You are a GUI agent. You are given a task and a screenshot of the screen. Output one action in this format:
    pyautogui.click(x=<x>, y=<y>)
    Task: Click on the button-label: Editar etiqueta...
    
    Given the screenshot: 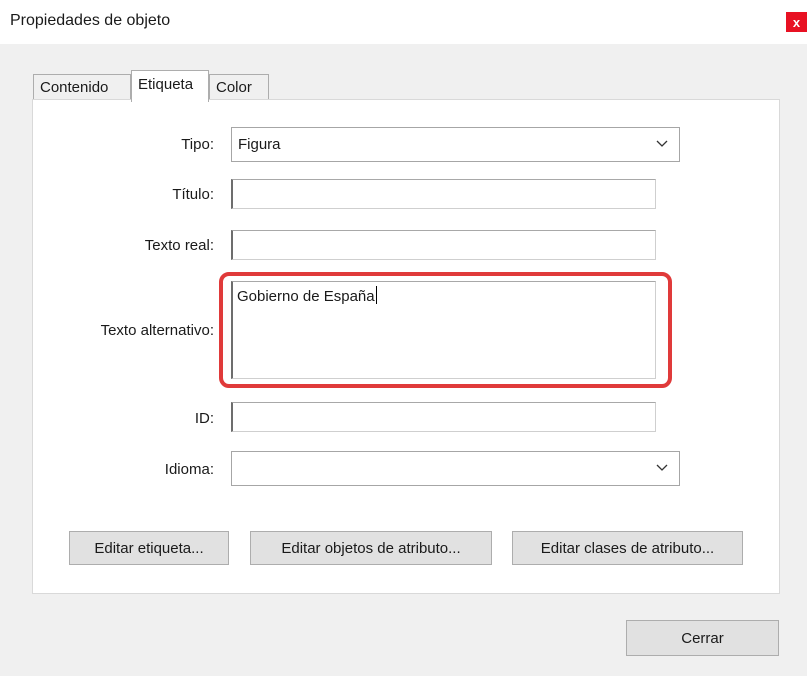 What is the action you would take?
    pyautogui.click(x=149, y=548)
    